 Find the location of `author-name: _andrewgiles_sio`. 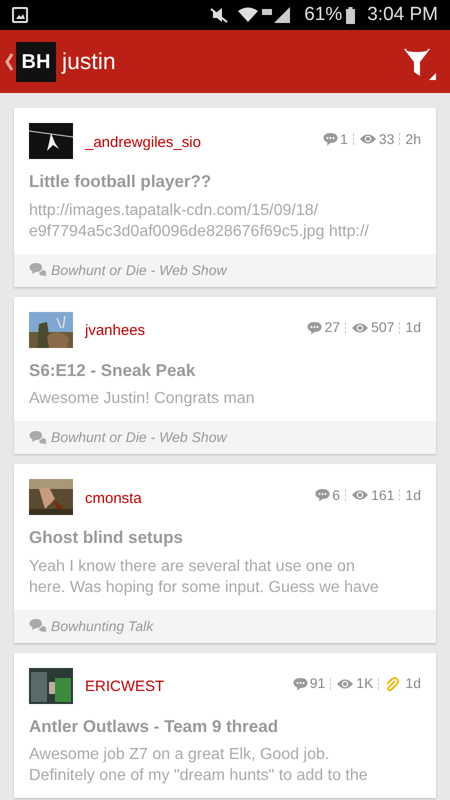

author-name: _andrewgiles_sio is located at coordinates (143, 143).